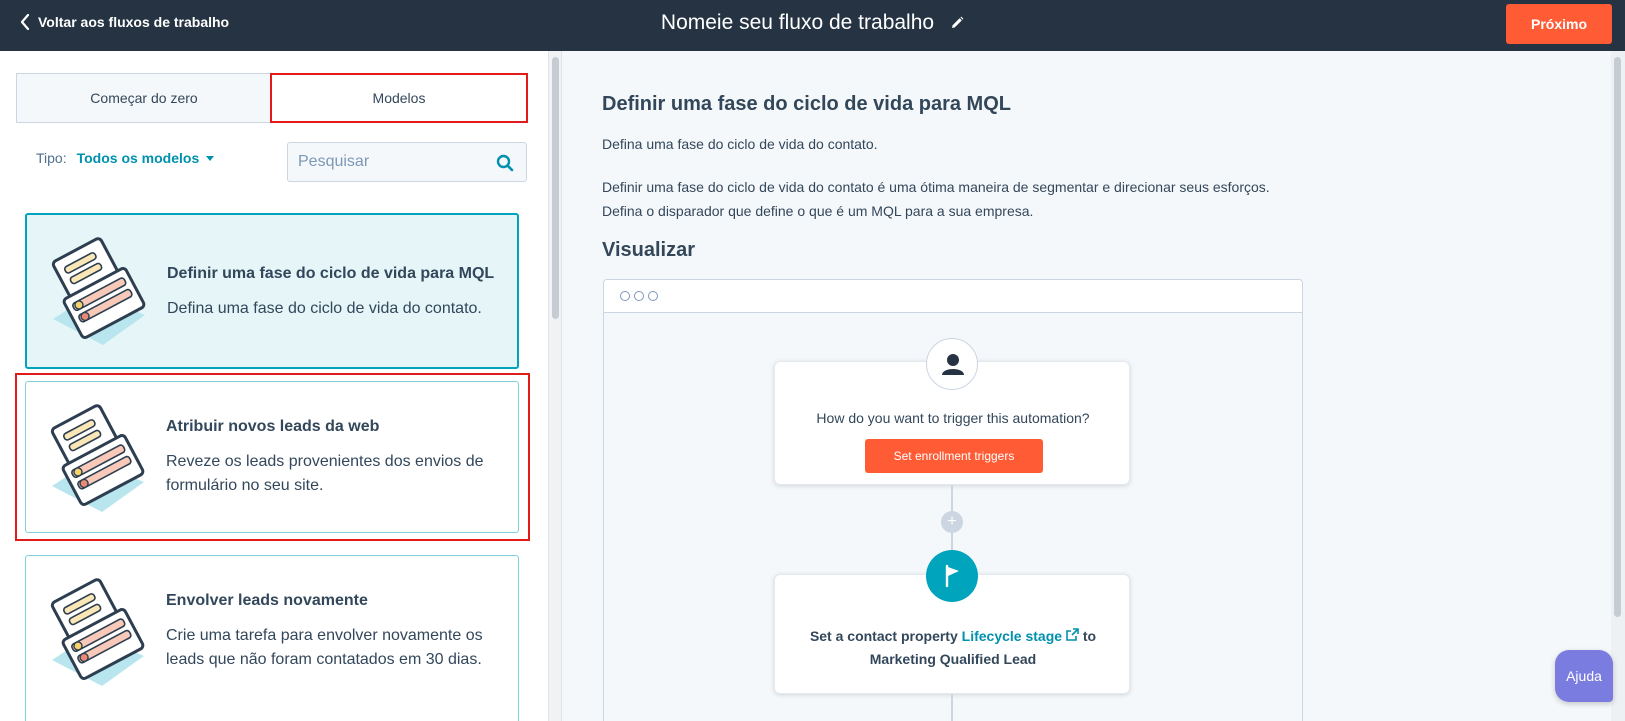 This screenshot has height=721, width=1625. I want to click on right-panel-scrollbar, so click(1618, 386).